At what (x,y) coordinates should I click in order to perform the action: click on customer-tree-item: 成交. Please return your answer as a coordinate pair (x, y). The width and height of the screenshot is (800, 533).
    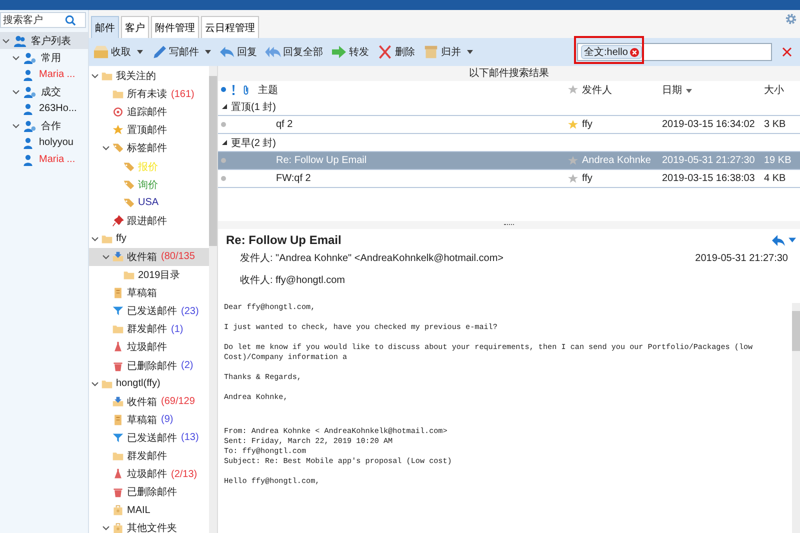
    Looking at the image, I should click on (44, 91).